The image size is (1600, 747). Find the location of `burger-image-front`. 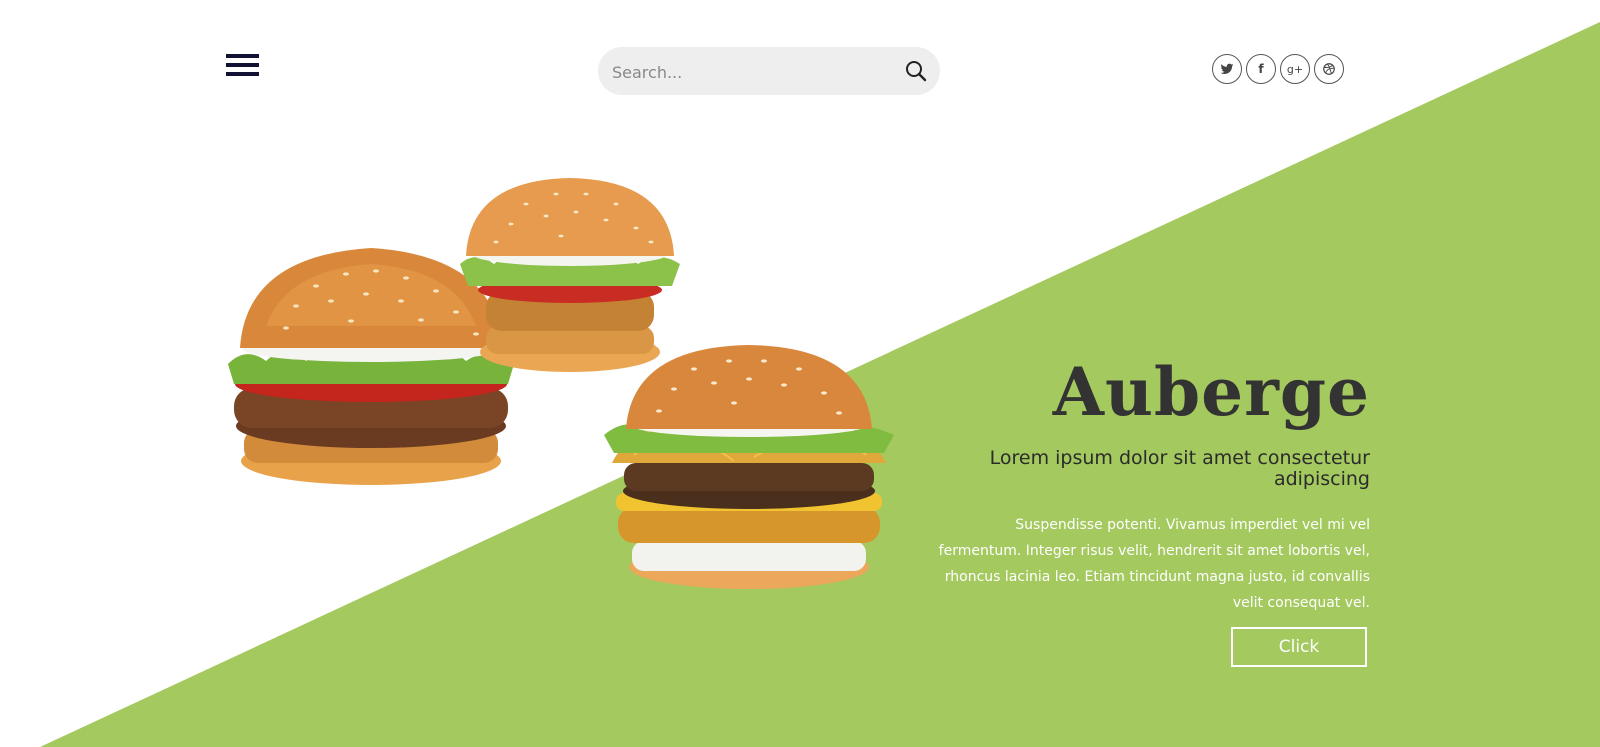

burger-image-front is located at coordinates (749, 467).